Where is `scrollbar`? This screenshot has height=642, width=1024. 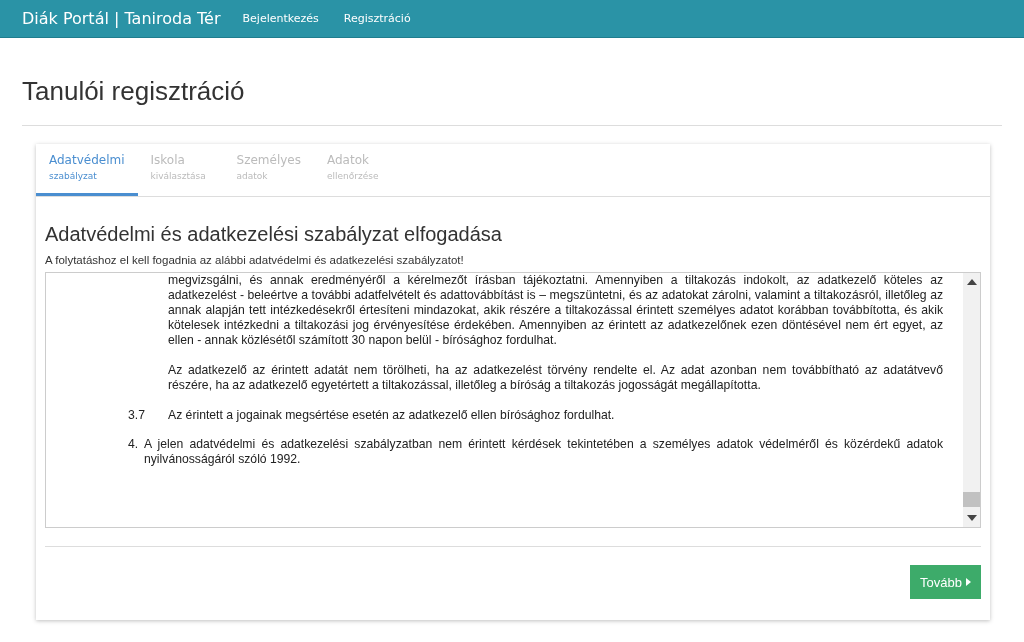 scrollbar is located at coordinates (971, 400).